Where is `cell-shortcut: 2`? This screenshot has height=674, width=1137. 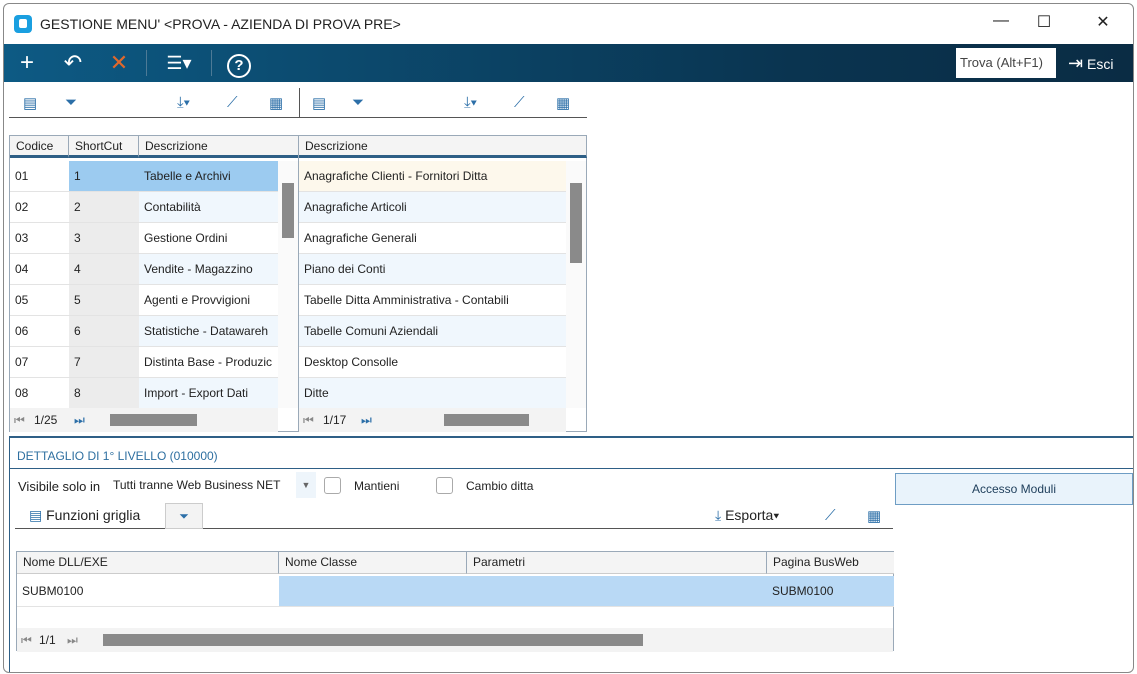 cell-shortcut: 2 is located at coordinates (104, 207).